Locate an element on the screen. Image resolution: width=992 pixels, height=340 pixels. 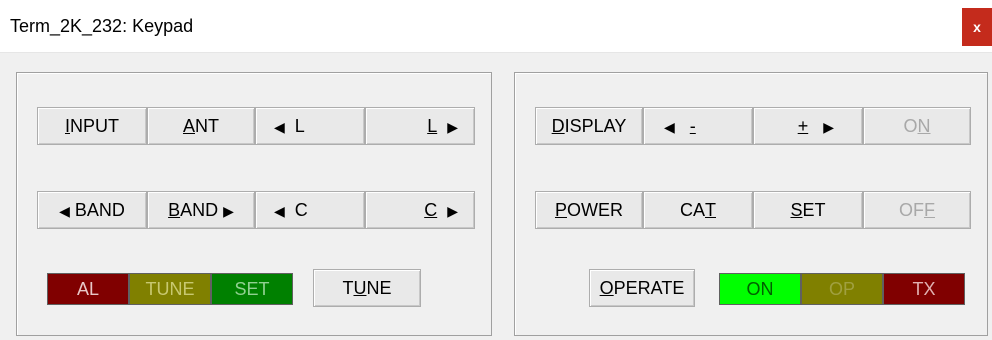
on-indicator: ON is located at coordinates (760, 289).